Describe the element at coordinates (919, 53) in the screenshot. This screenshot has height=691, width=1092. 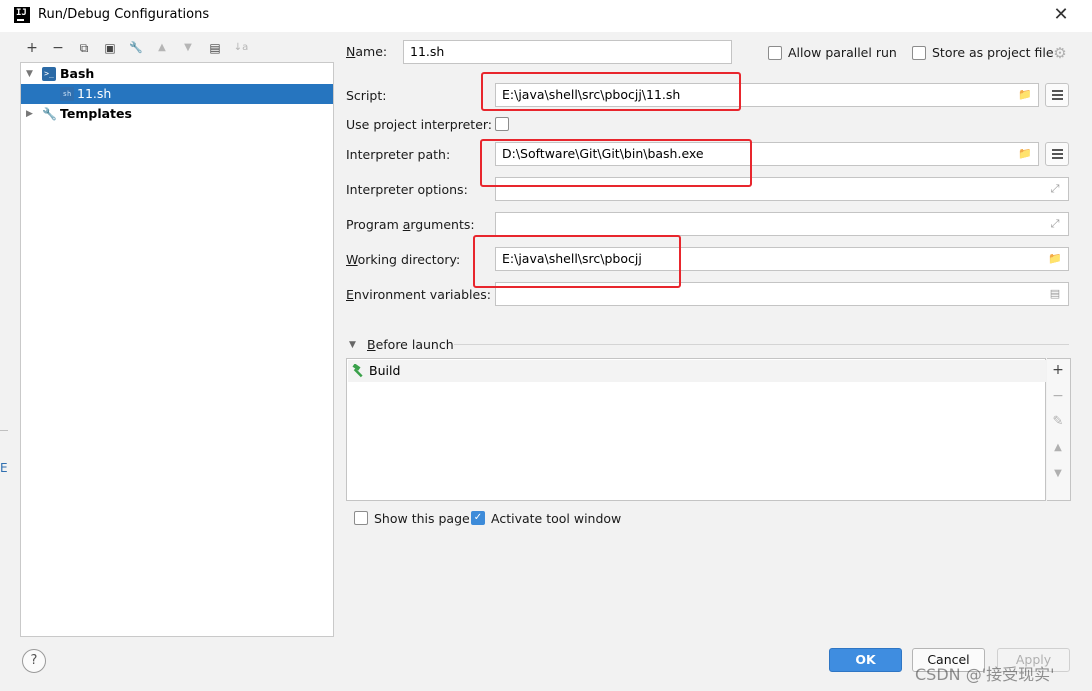
I see `store-as-project-checkbox` at that location.